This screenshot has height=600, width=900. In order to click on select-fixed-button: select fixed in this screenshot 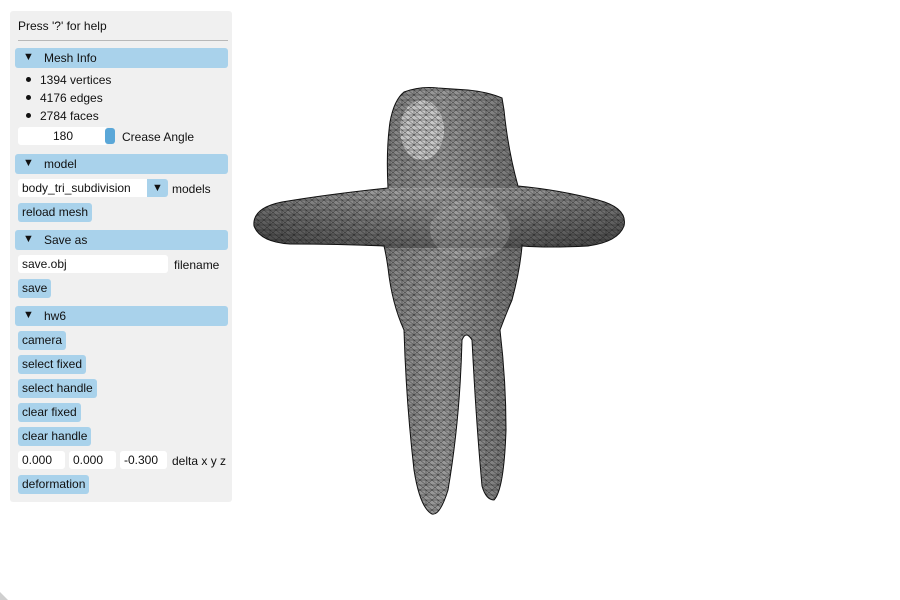, I will do `click(52, 364)`.